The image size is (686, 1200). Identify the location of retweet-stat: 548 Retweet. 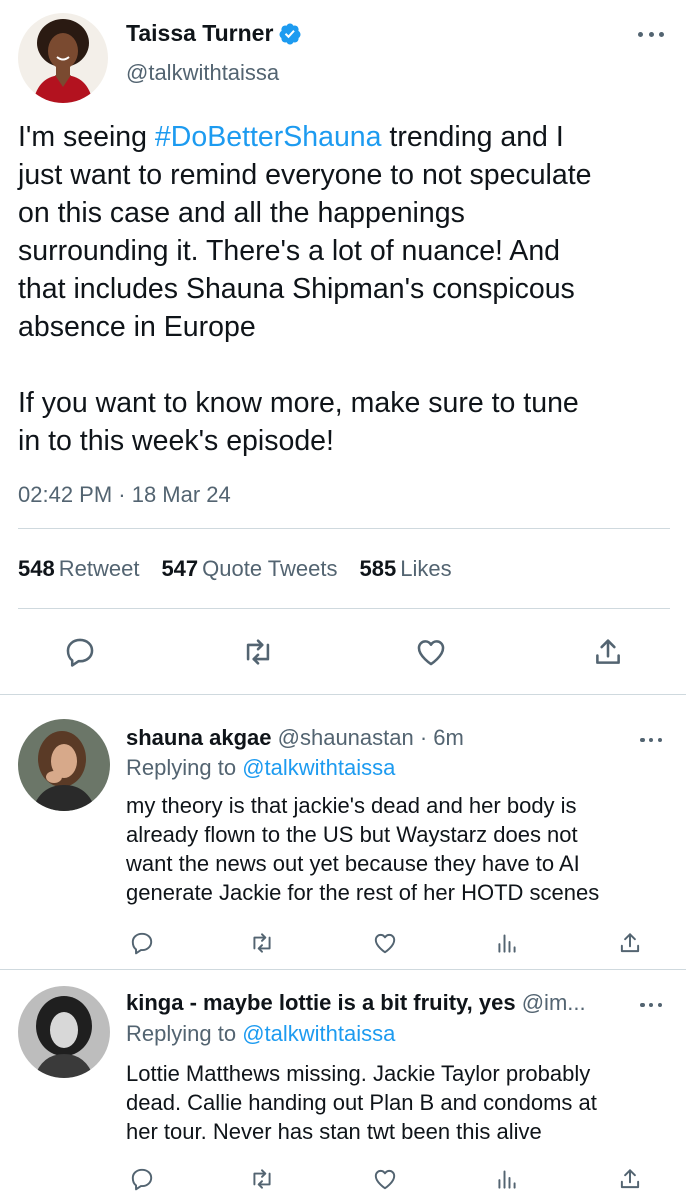
(78, 569).